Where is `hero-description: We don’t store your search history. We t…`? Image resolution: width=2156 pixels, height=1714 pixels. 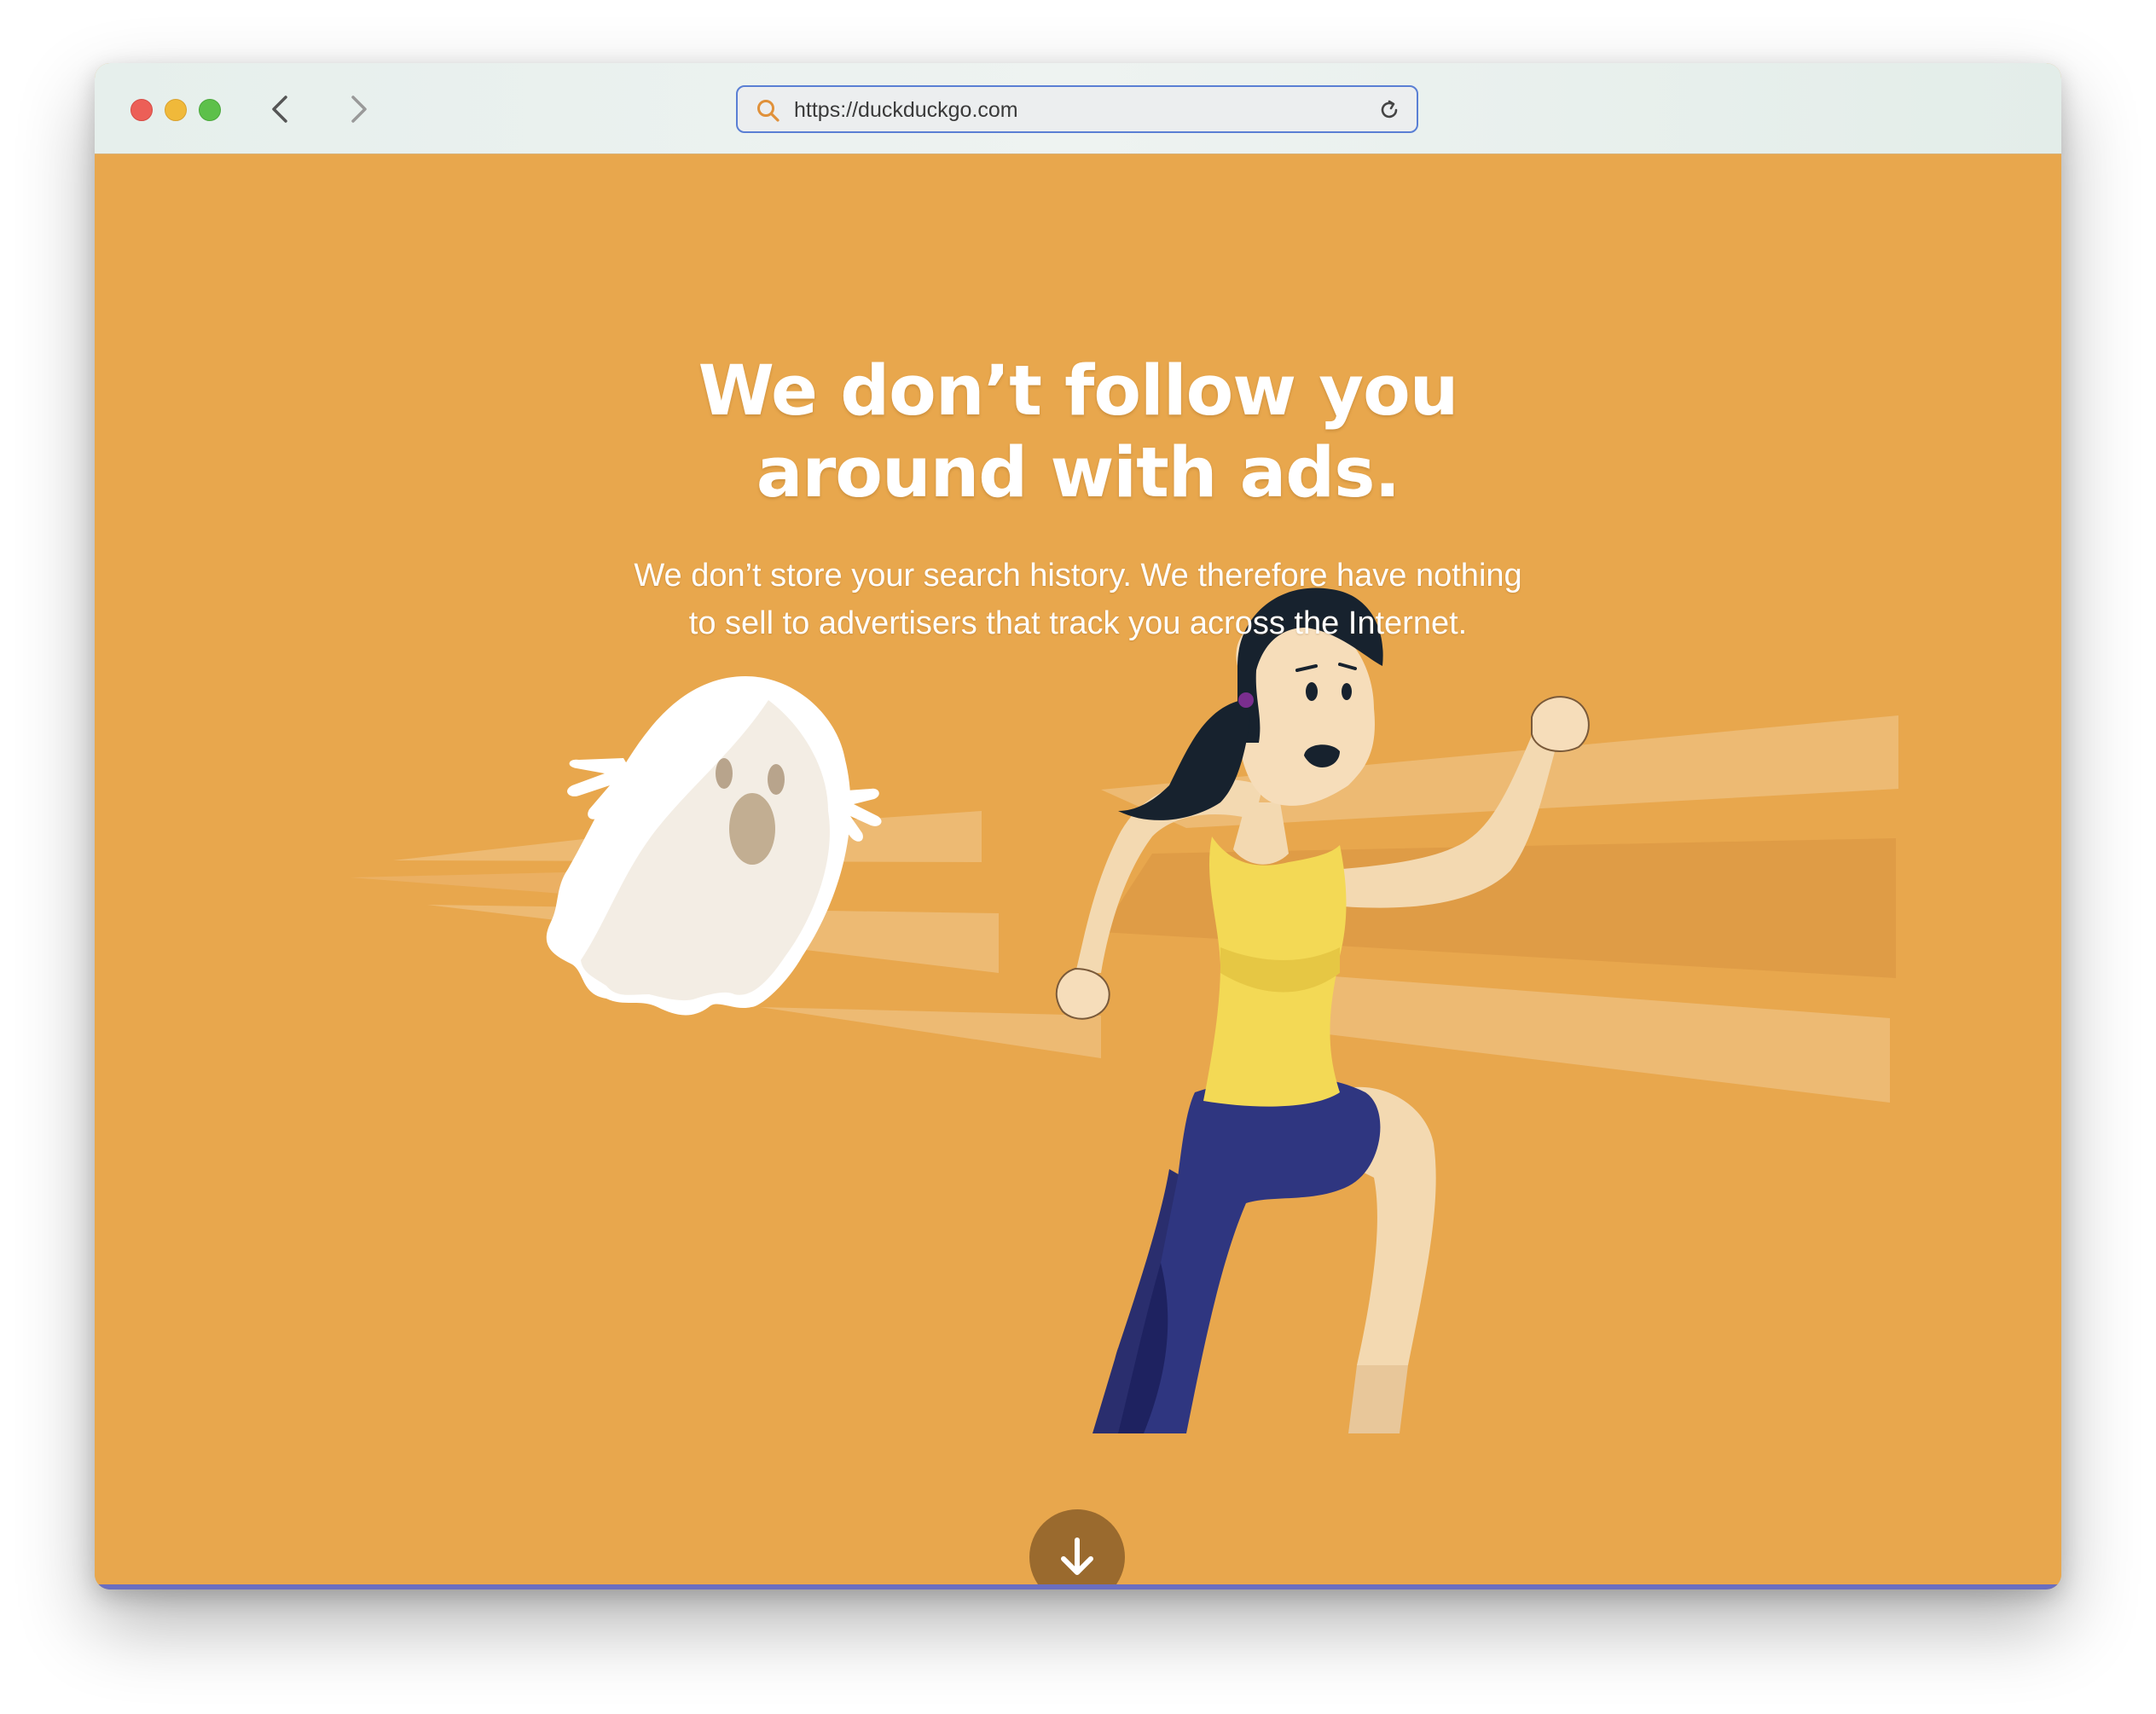
hero-description: We don’t store your search history. We t… is located at coordinates (1078, 599).